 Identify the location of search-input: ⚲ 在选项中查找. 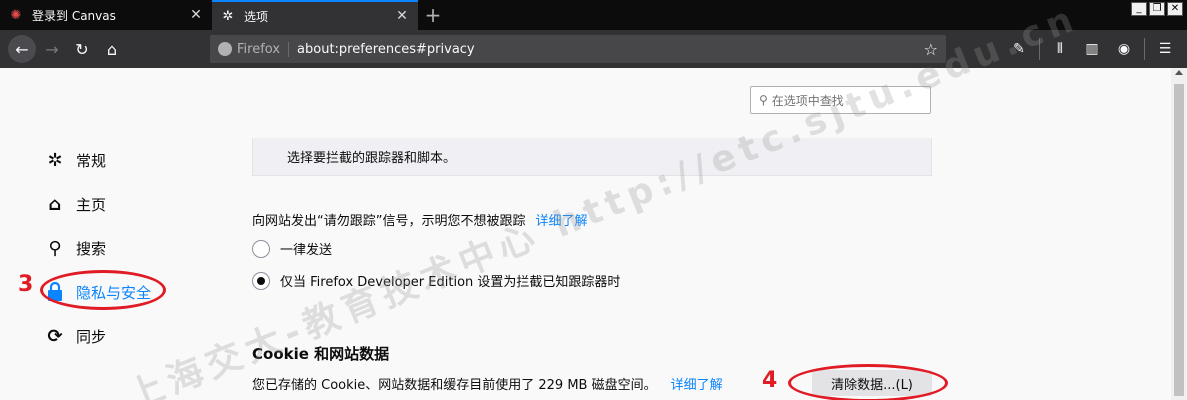
(840, 100).